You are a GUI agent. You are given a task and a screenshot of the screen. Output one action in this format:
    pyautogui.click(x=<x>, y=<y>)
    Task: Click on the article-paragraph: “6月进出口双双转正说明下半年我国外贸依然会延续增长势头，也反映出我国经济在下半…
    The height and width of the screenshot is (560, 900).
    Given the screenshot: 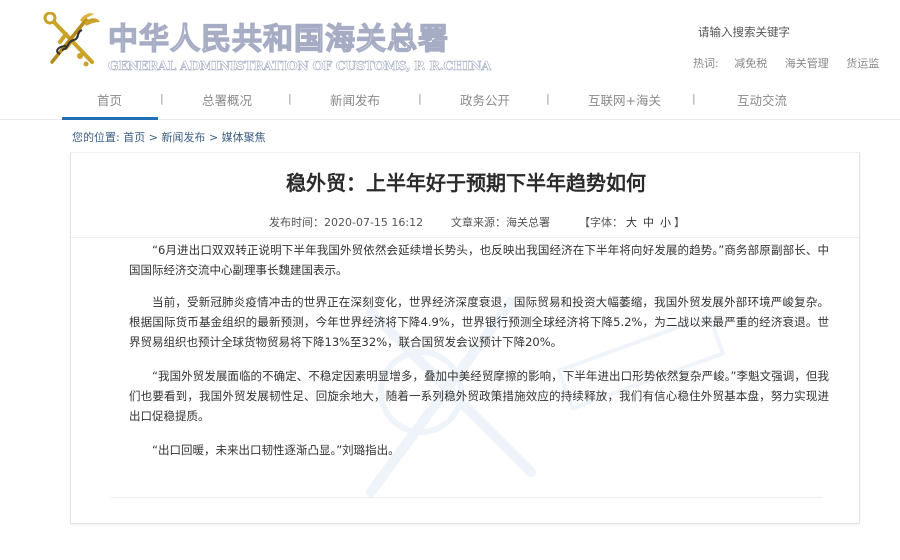 What is the action you would take?
    pyautogui.click(x=479, y=260)
    